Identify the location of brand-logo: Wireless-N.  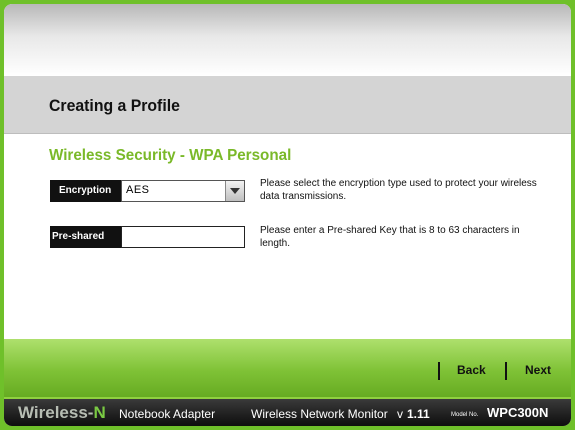
(62, 413).